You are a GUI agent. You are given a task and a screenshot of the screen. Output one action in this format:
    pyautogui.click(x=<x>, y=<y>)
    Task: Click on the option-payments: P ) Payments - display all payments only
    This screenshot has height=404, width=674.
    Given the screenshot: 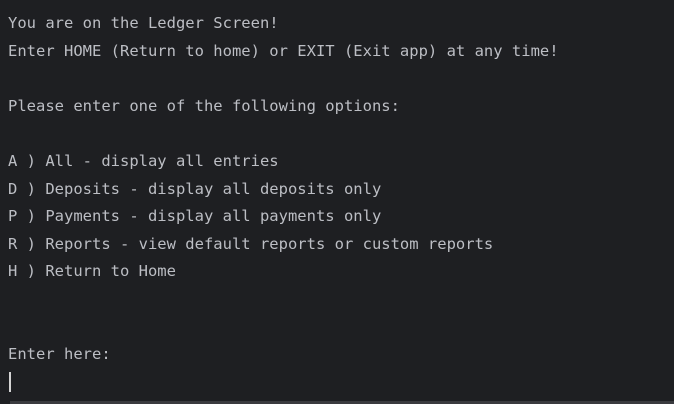 What is the action you would take?
    pyautogui.click(x=195, y=216)
    